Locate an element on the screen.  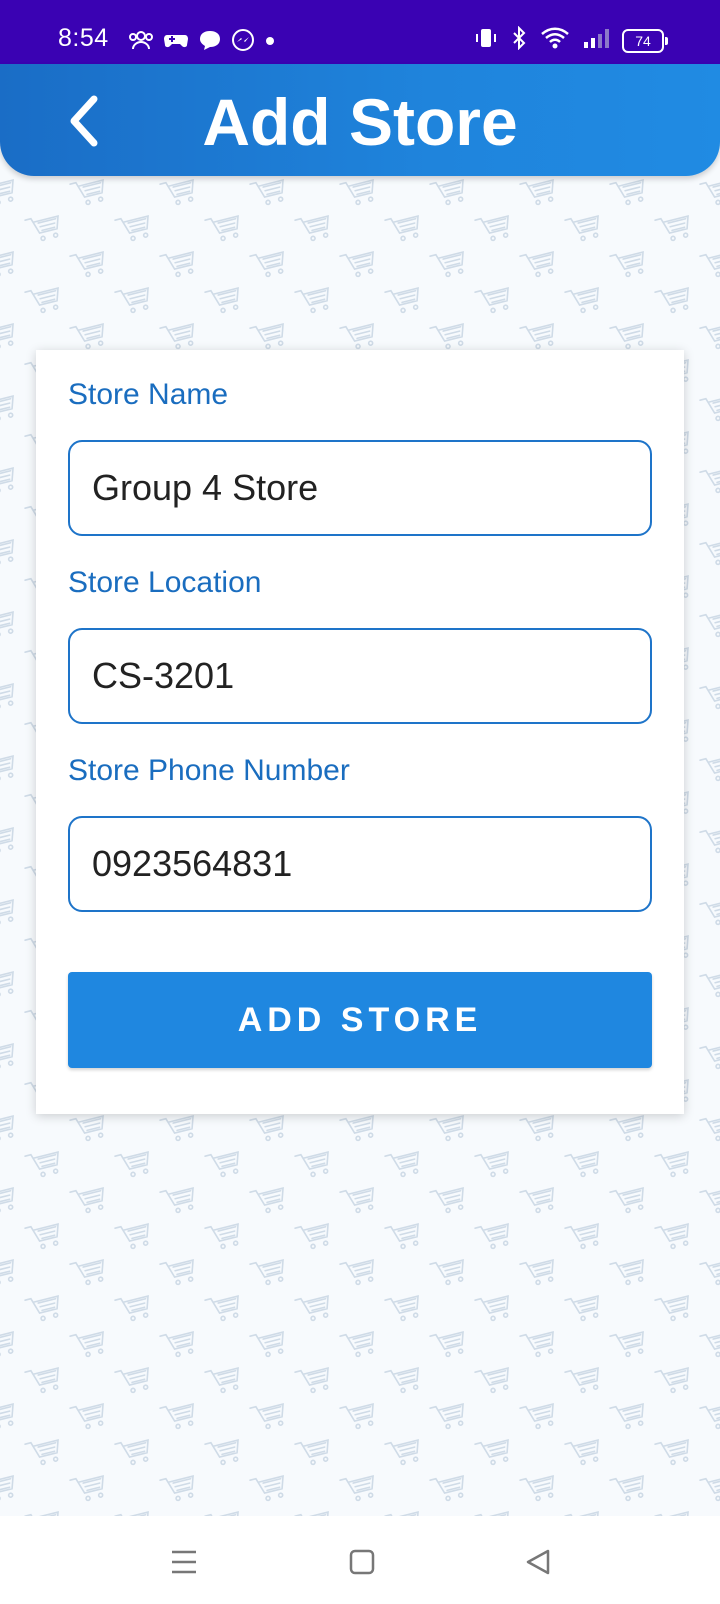
game-controller-icon is located at coordinates (176, 42).